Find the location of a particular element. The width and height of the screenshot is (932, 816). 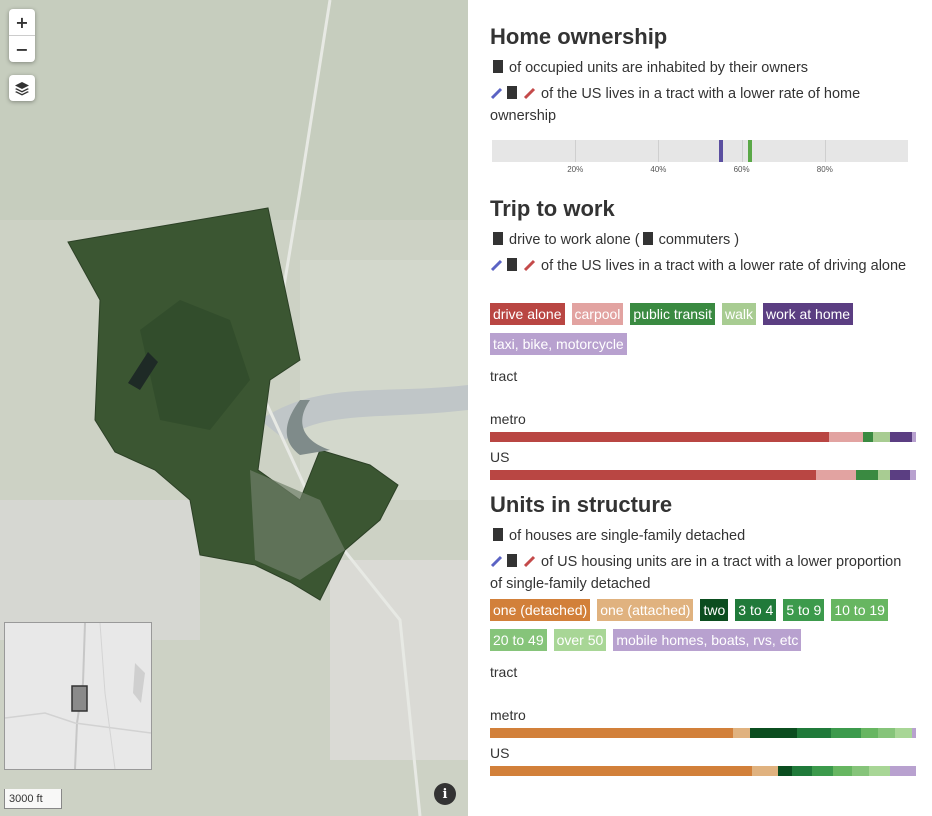

zoom-control: + − is located at coordinates (22, 35).